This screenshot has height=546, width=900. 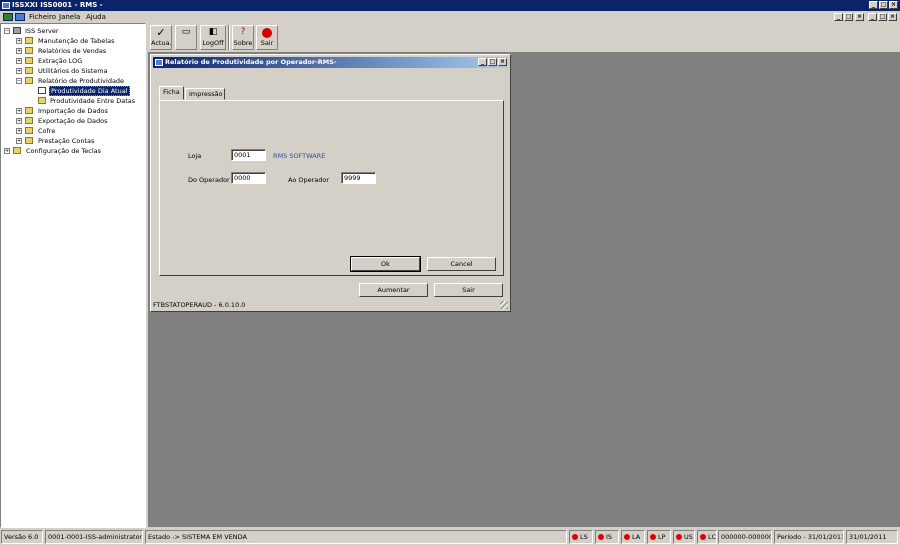 What do you see at coordinates (707, 537) in the screenshot?
I see `indicator-lc: LC` at bounding box center [707, 537].